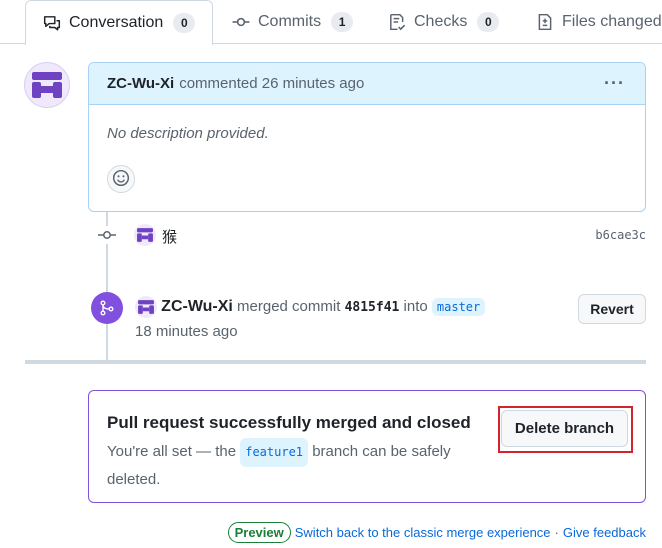 This screenshot has height=548, width=662. Describe the element at coordinates (52, 23) in the screenshot. I see `comment-discussion-icon` at that location.